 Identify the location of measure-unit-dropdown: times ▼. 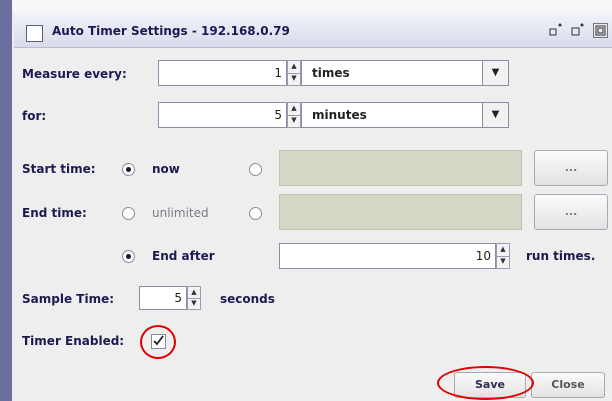
(405, 73).